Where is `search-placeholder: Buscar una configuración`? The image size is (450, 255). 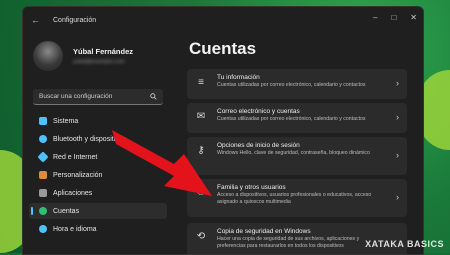 search-placeholder: Buscar una configuración is located at coordinates (76, 96).